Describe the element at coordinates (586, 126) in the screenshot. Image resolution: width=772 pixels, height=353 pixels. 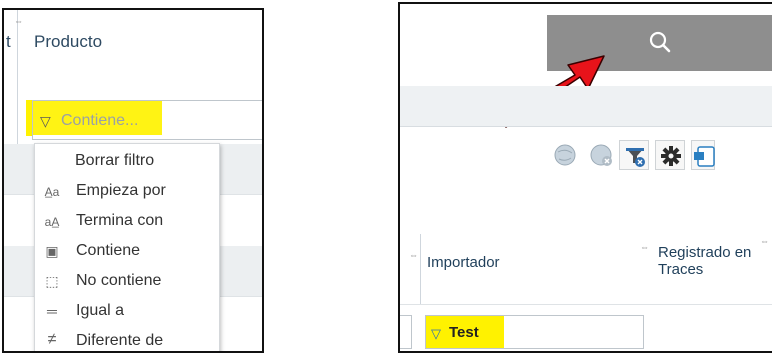
I see `divider` at that location.